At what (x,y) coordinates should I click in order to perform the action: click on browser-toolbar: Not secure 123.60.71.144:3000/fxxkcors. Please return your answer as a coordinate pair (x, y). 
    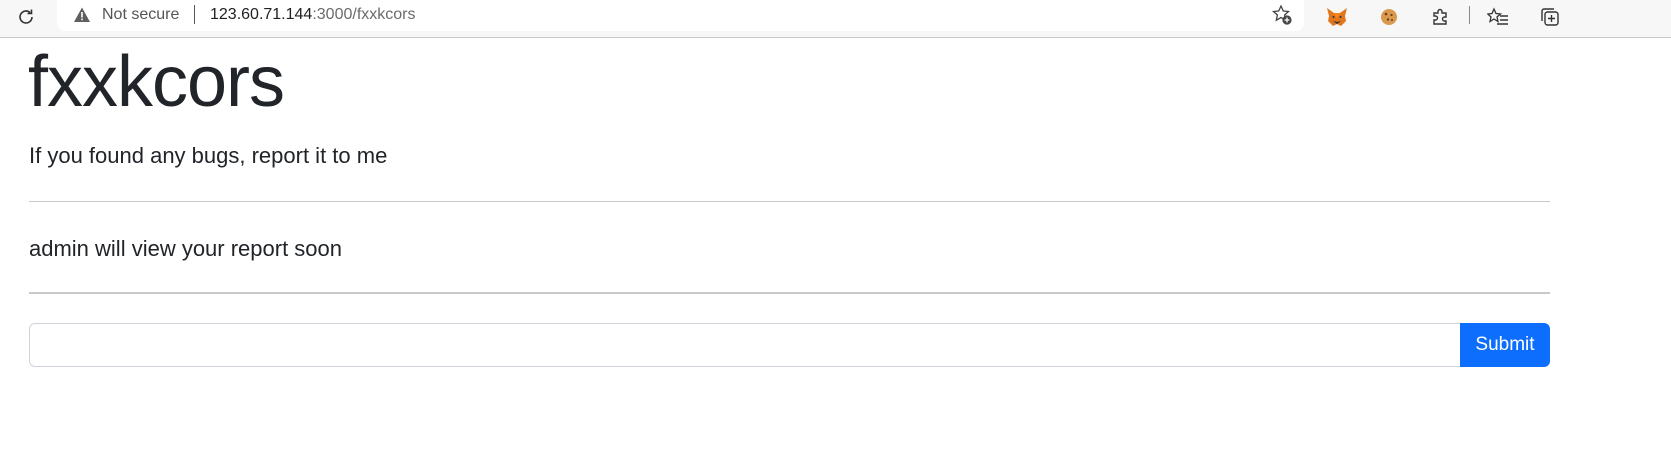
    Looking at the image, I should click on (835, 19).